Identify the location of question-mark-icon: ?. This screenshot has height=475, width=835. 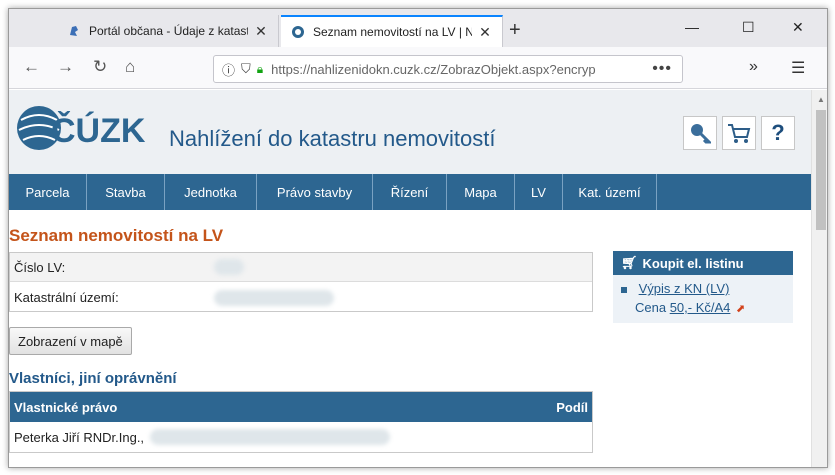
(778, 132).